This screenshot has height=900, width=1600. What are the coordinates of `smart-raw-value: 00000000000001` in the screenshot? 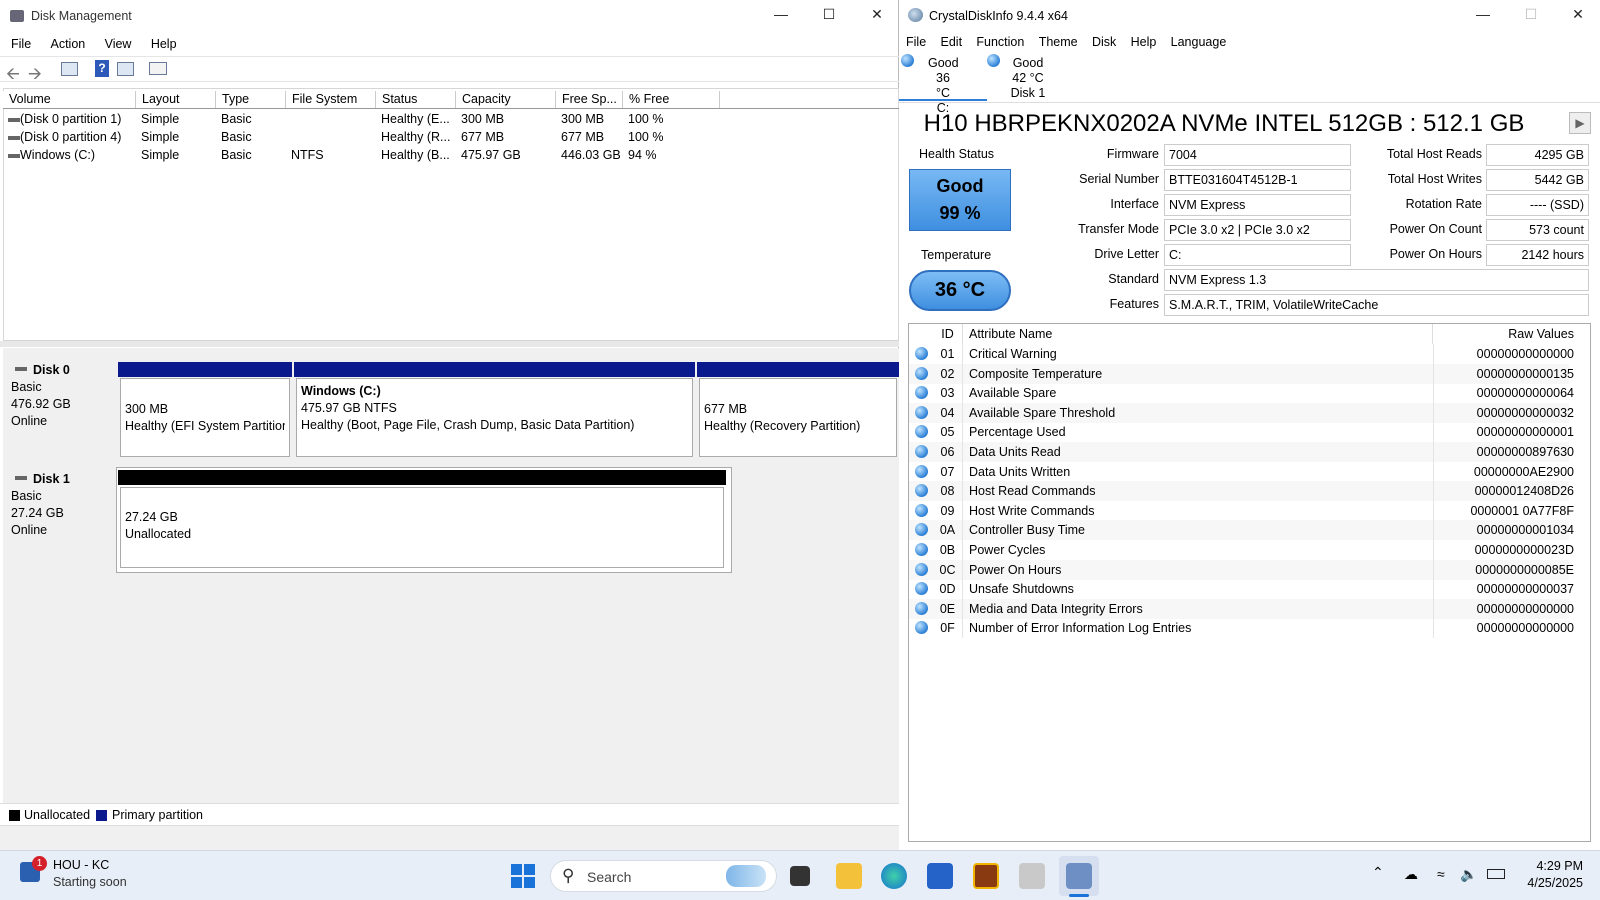 It's located at (1505, 432).